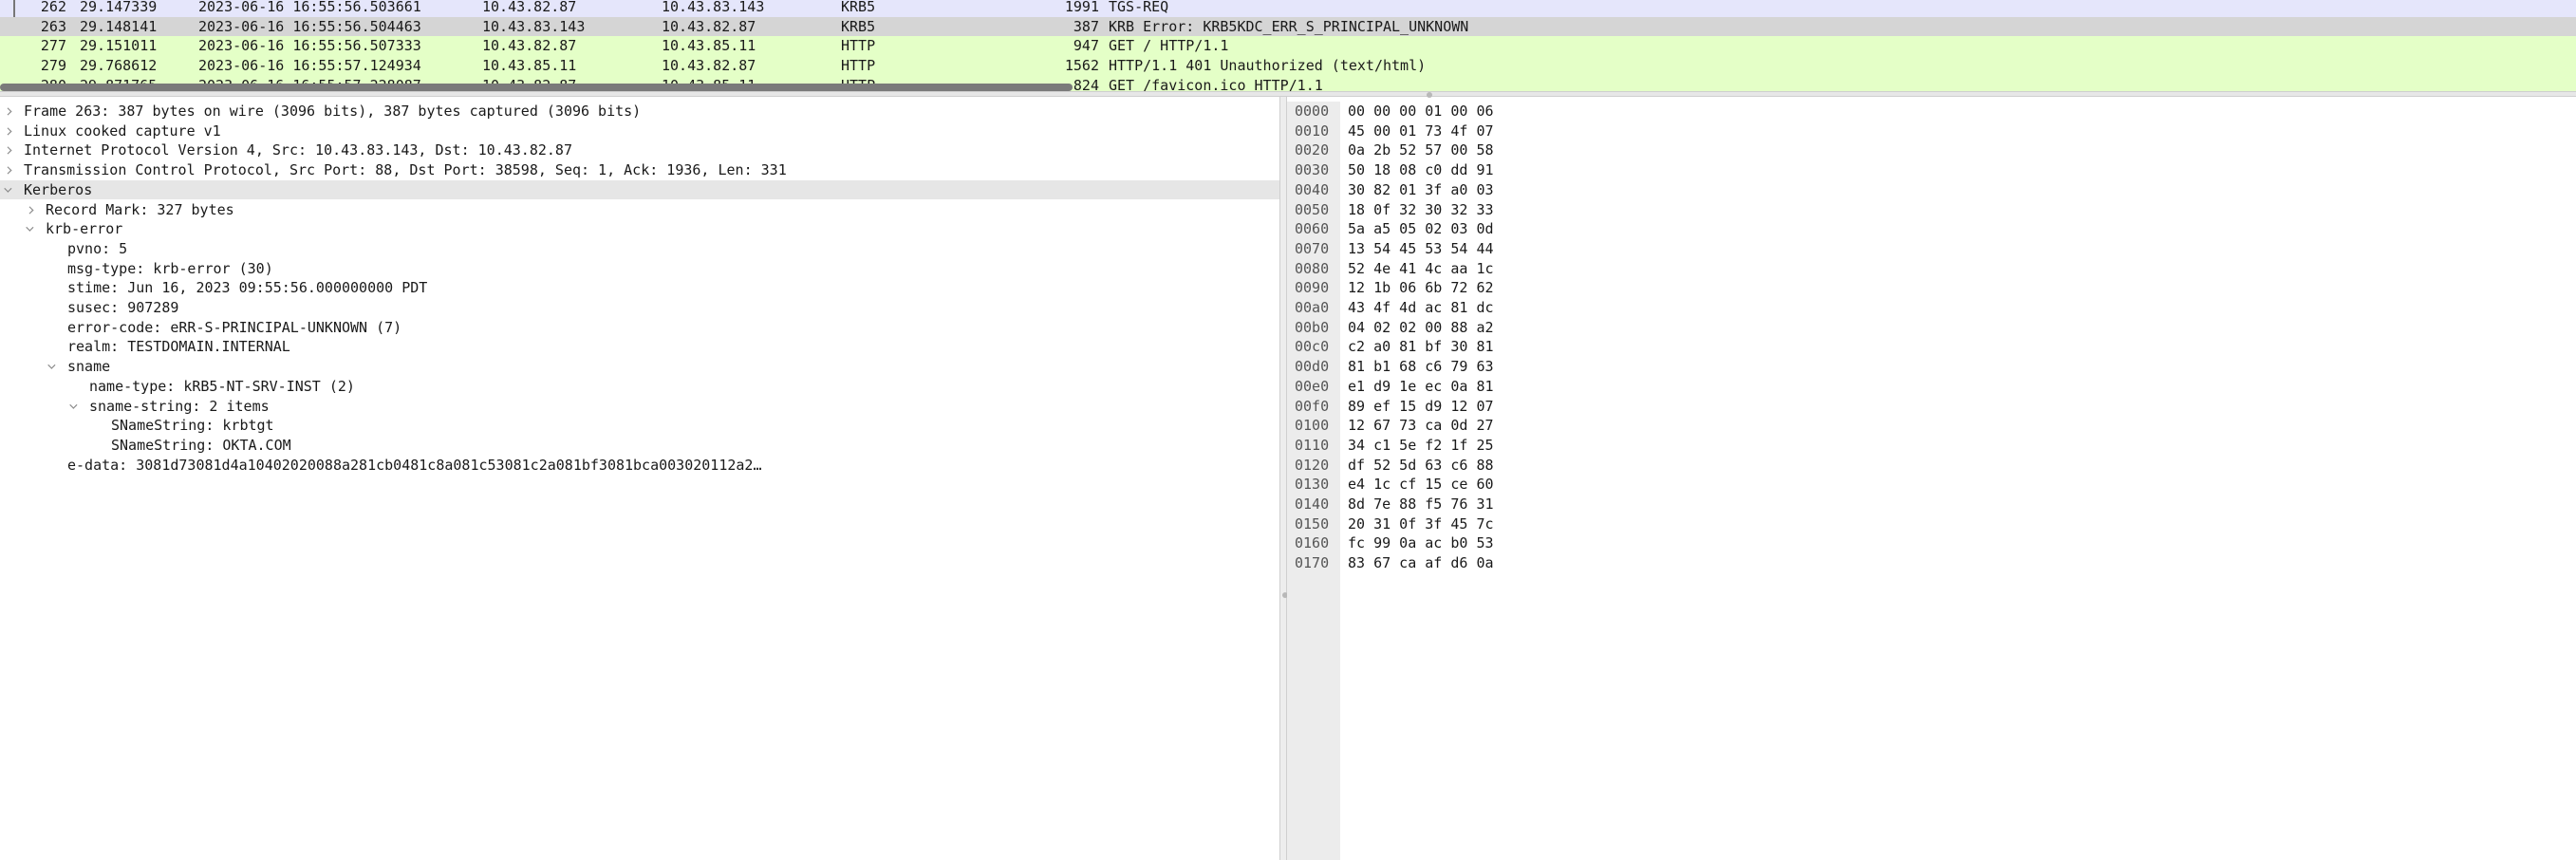 The image size is (2576, 860). I want to click on bytes-row: 00a0 43 4f 4d ac 81 dc, so click(1461, 308).